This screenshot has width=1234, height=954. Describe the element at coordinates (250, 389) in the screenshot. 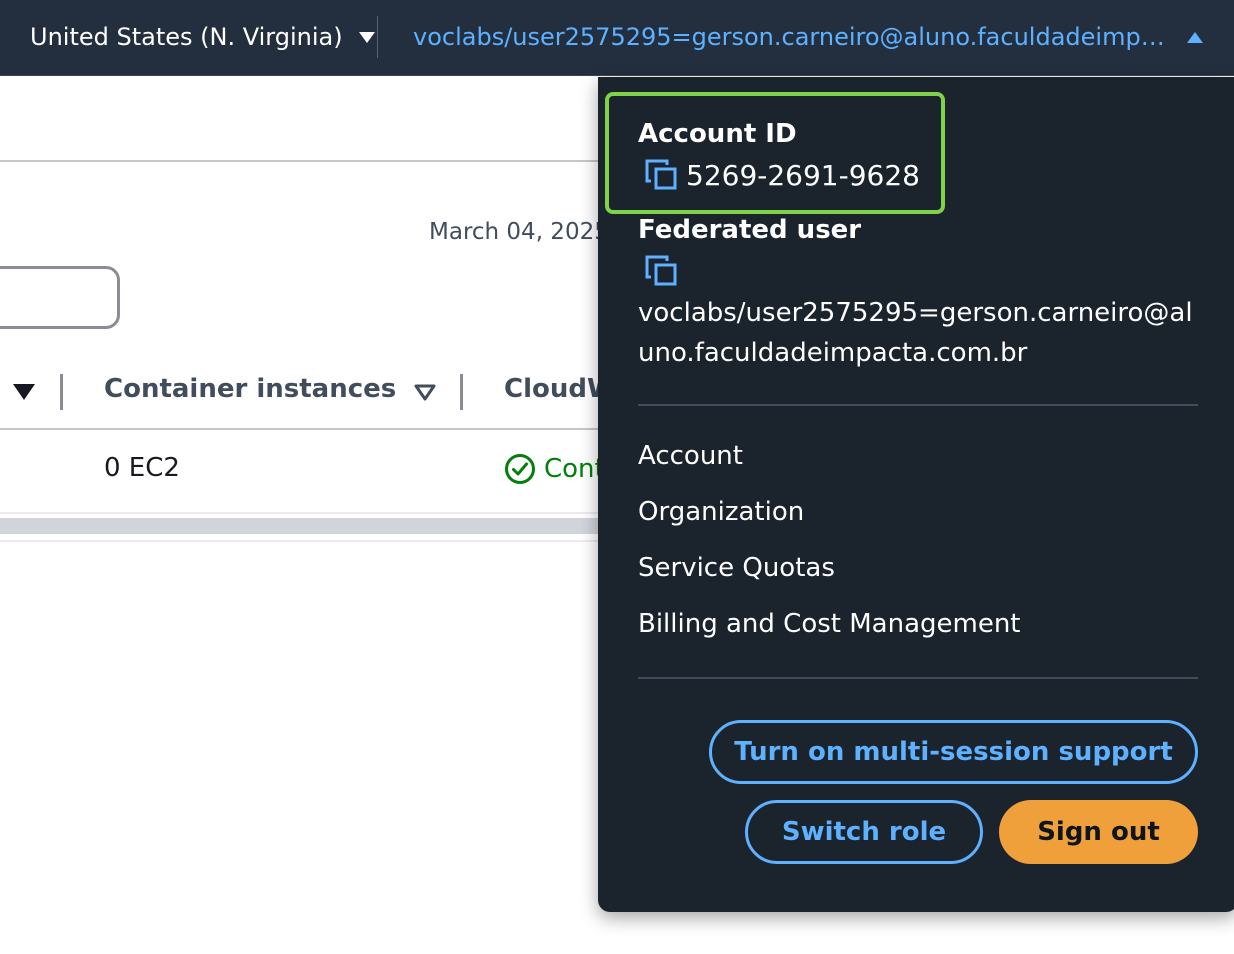

I see `column-header-container-instances: Container instances` at that location.